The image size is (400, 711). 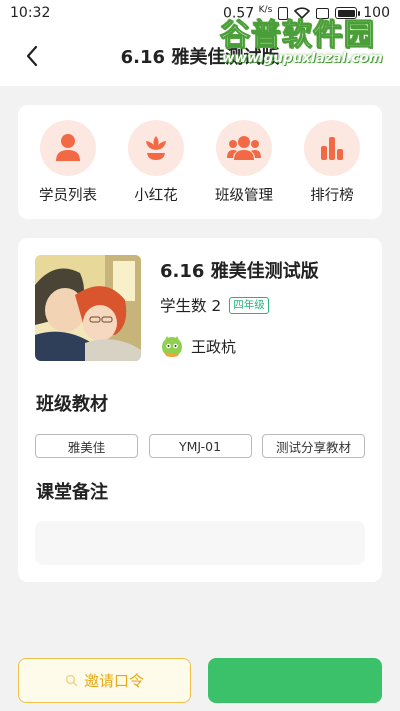 I want to click on materials-tags: 雅美佳 YMJ-01 测试分享教材, so click(x=200, y=446).